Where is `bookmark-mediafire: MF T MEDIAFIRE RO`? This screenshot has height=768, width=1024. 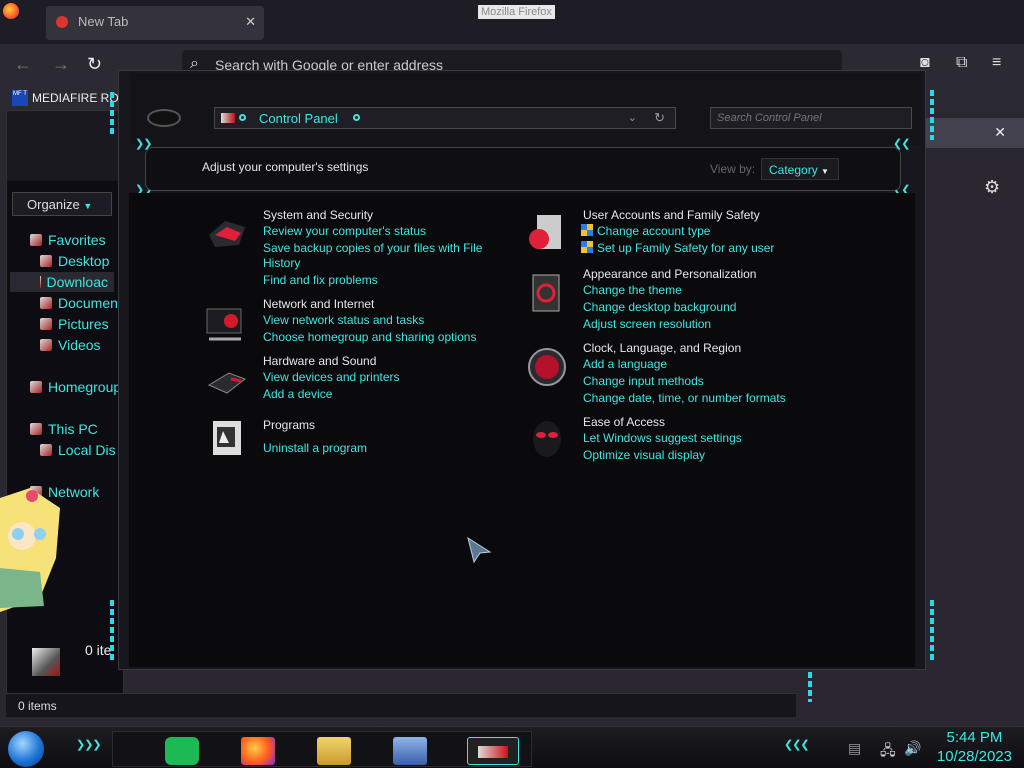 bookmark-mediafire: MF T MEDIAFIRE RO is located at coordinates (65, 98).